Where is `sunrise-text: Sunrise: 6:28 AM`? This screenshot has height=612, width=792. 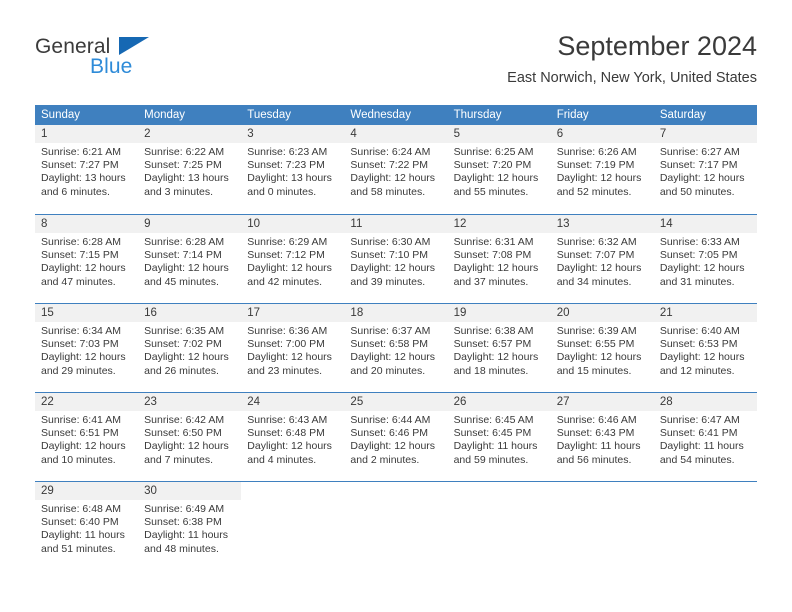 sunrise-text: Sunrise: 6:28 AM is located at coordinates (81, 242).